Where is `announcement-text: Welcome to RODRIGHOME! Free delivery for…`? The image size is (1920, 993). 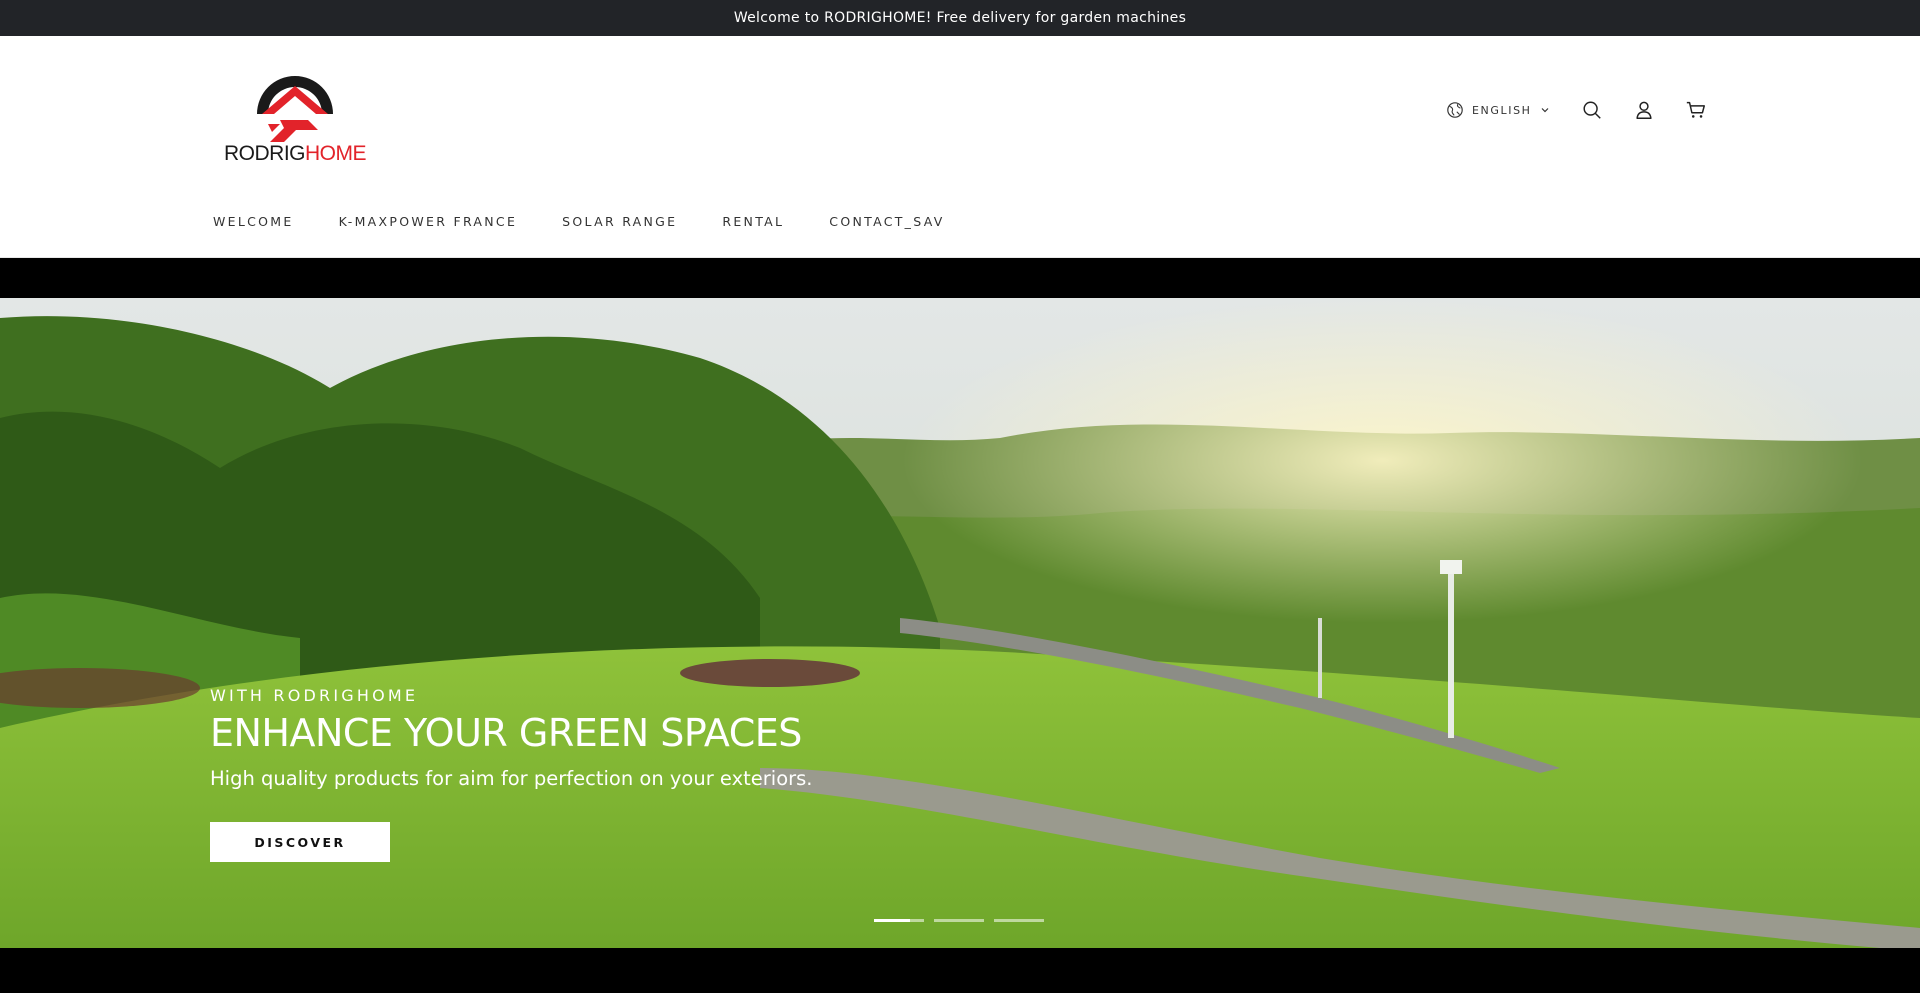 announcement-text: Welcome to RODRIGHOME! Free delivery for… is located at coordinates (960, 18).